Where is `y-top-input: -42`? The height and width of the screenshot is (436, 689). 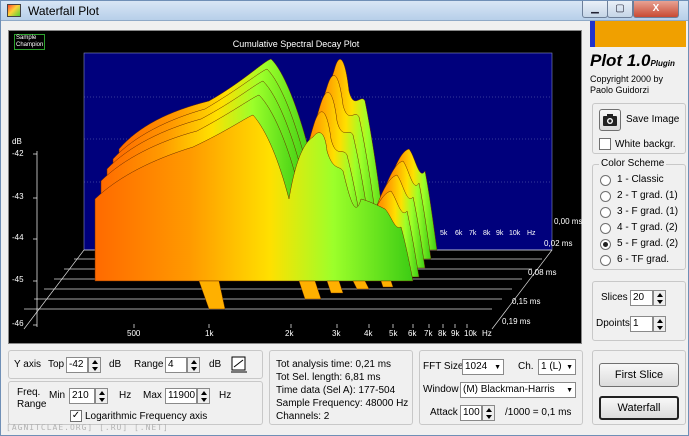
y-top-input: -42 is located at coordinates (77, 365).